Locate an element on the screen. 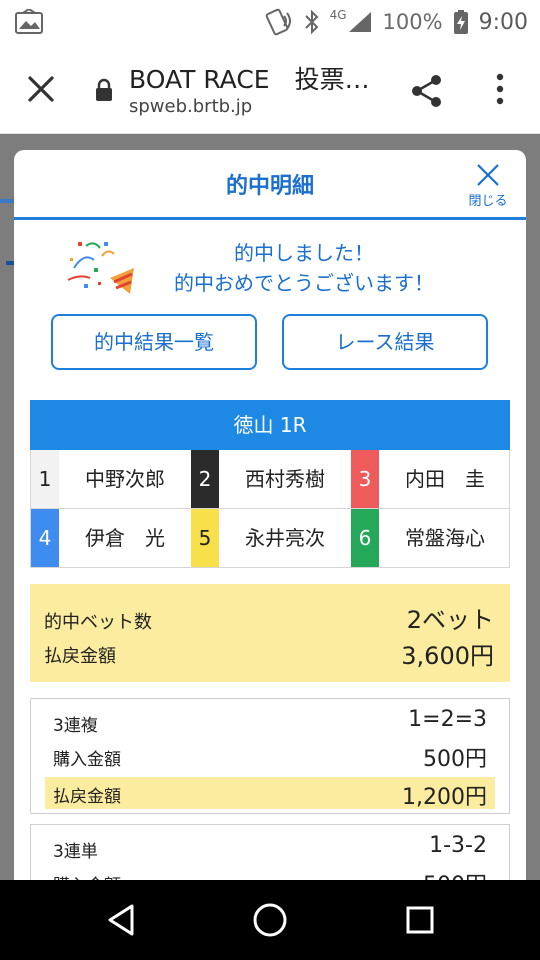 The image size is (540, 960). racer-number: 3 is located at coordinates (365, 479).